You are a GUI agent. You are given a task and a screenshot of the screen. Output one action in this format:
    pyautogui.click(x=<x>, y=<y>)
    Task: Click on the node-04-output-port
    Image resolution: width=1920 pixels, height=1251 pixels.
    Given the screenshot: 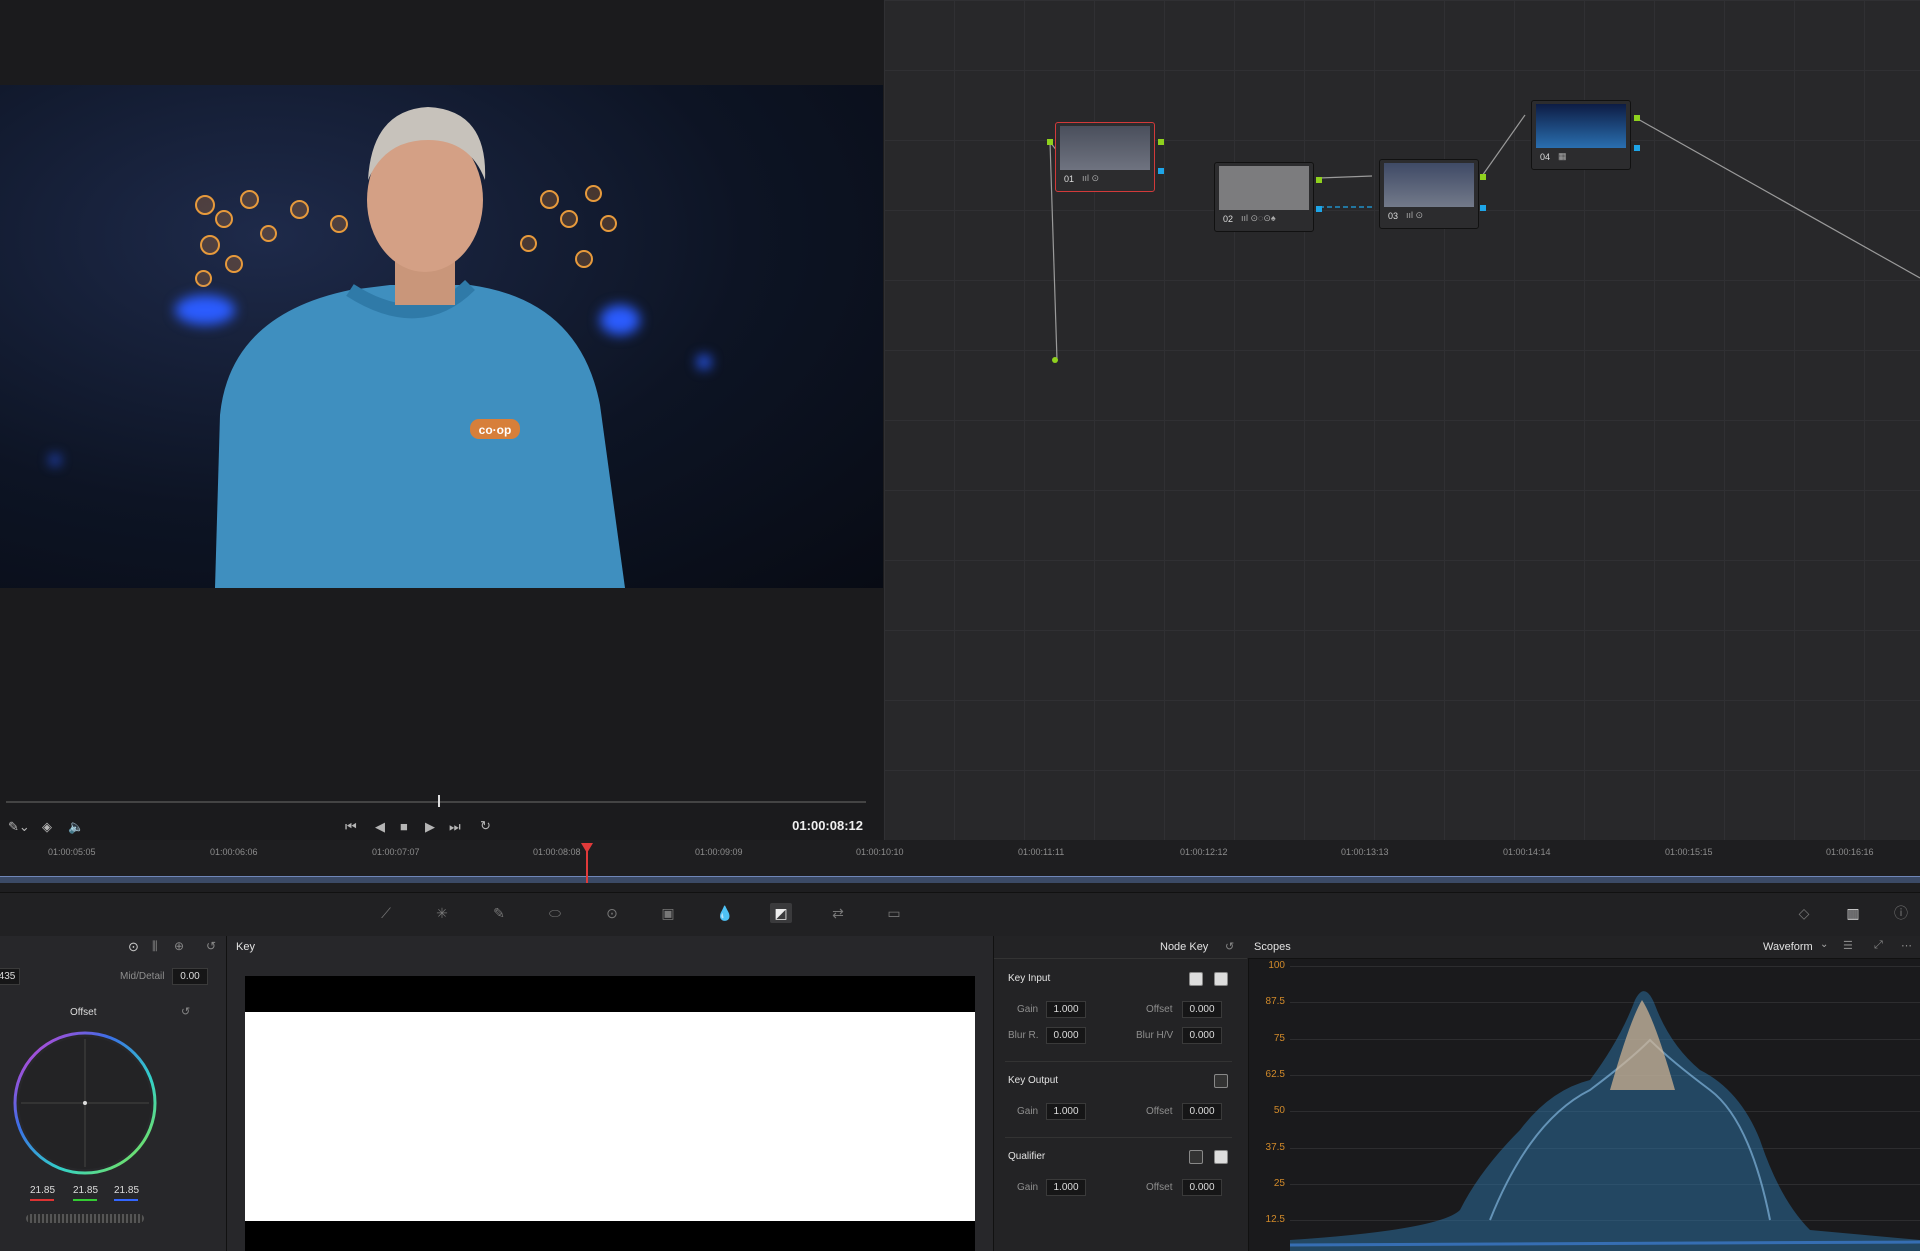 What is the action you would take?
    pyautogui.click(x=1637, y=118)
    